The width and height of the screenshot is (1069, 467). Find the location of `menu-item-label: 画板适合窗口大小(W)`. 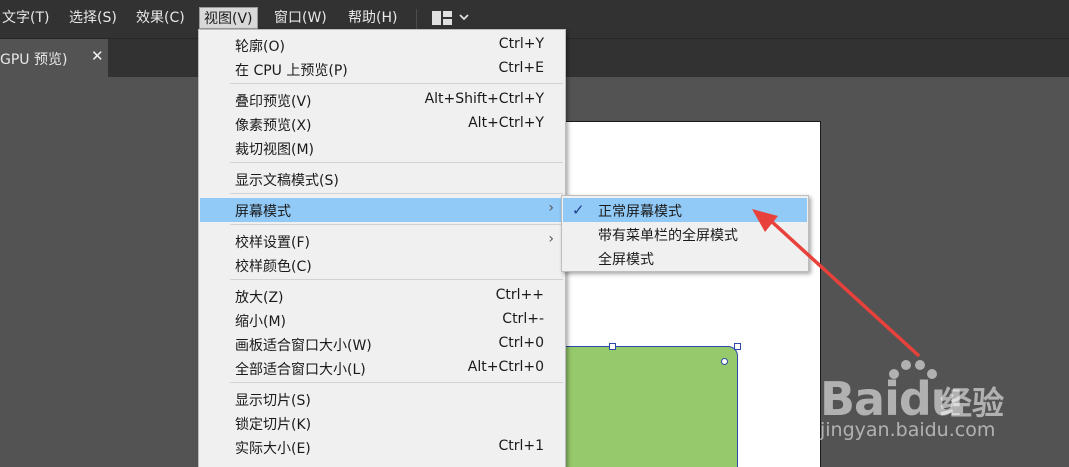

menu-item-label: 画板适合窗口大小(W) is located at coordinates (303, 346).